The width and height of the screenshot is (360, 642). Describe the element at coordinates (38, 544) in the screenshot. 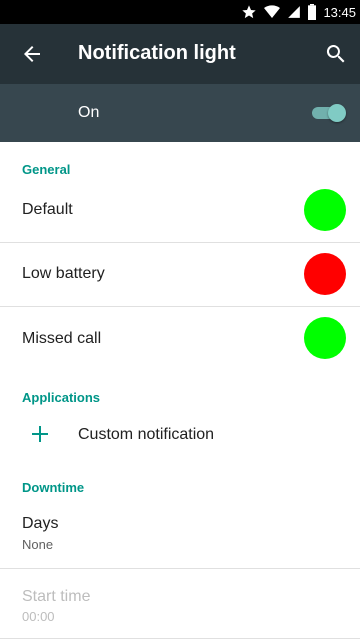

I see `pref-summary: None` at that location.